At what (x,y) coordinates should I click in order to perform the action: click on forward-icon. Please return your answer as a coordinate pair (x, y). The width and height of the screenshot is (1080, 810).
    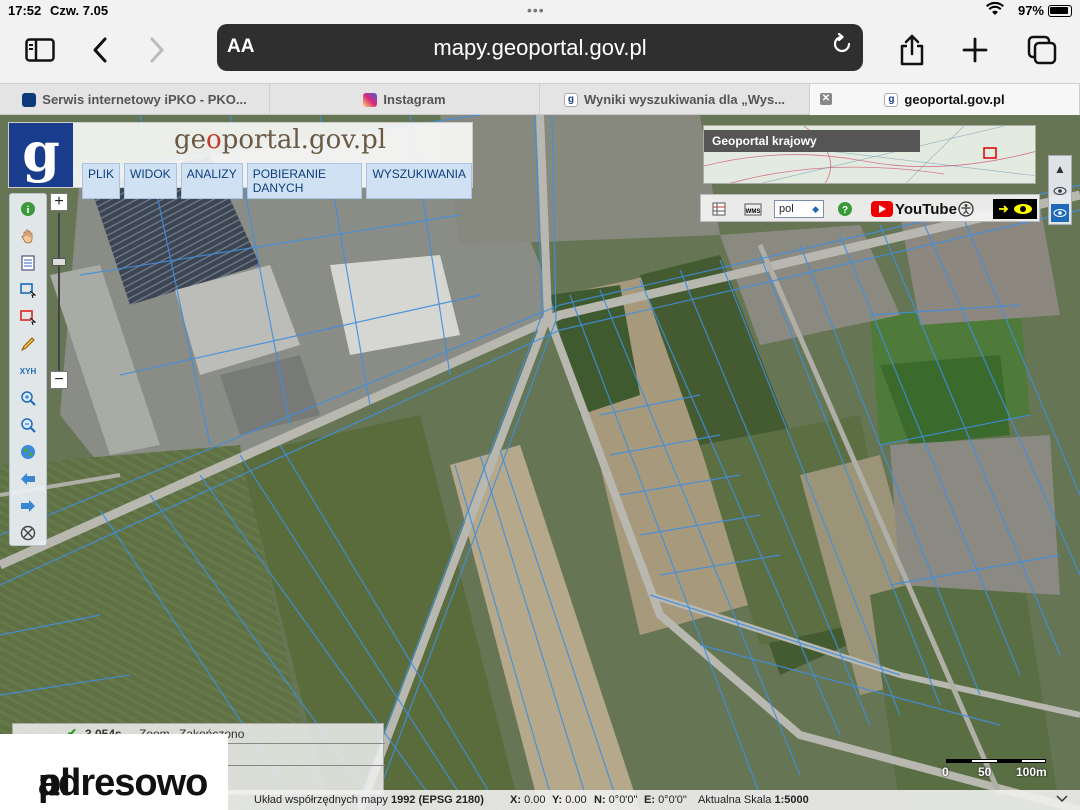
    Looking at the image, I should click on (157, 50).